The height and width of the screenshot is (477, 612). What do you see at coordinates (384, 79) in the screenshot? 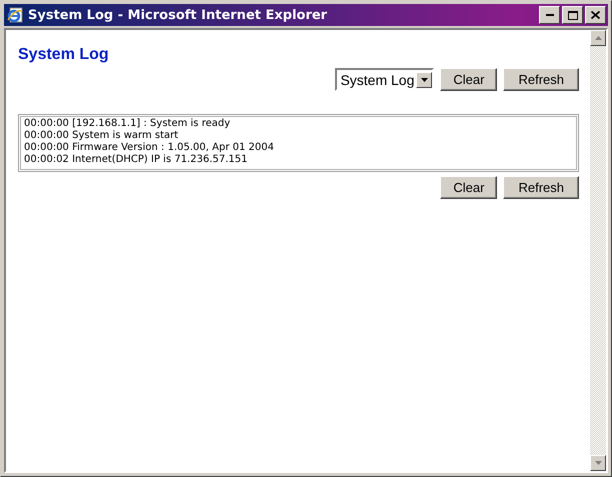
I see `log-type-dropdown: System Log` at bounding box center [384, 79].